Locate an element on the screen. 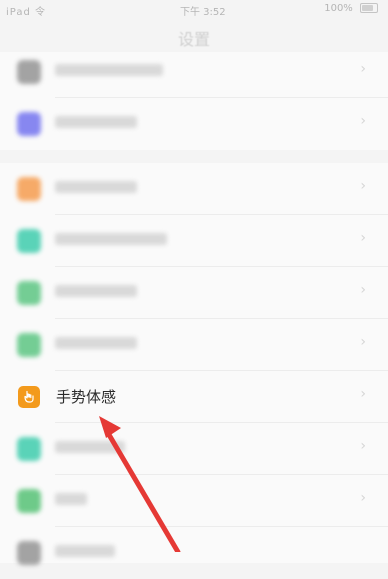  settings-row-green-1: › is located at coordinates (194, 293).